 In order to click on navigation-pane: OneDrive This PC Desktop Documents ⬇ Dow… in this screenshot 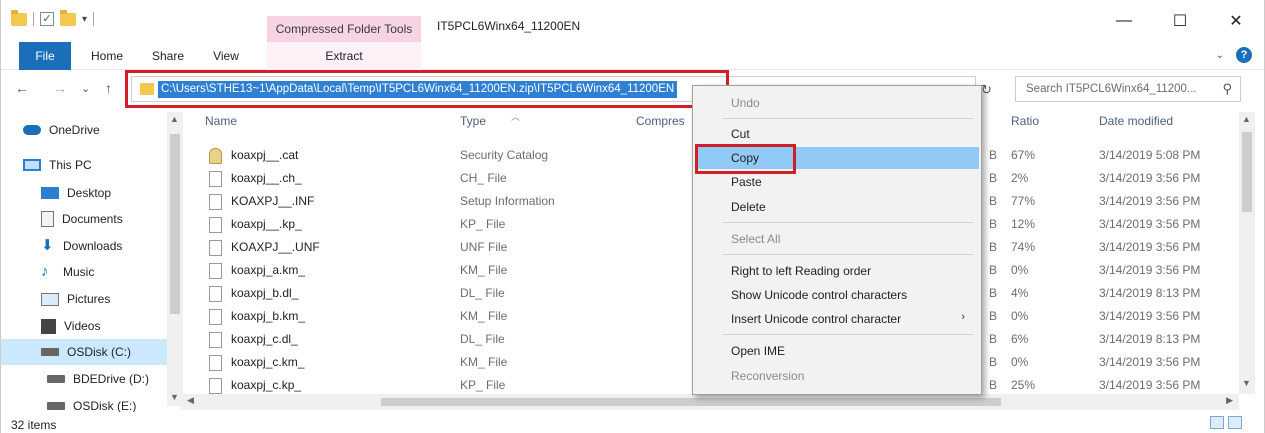, I will do `click(91, 261)`.